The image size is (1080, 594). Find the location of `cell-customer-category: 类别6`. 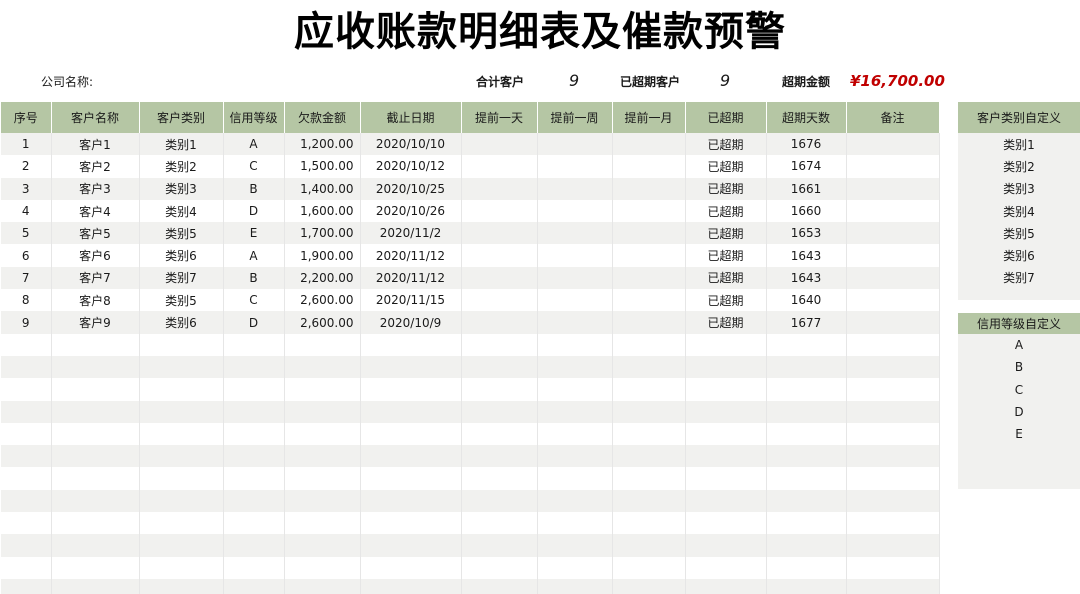

cell-customer-category: 类别6 is located at coordinates (181, 255).